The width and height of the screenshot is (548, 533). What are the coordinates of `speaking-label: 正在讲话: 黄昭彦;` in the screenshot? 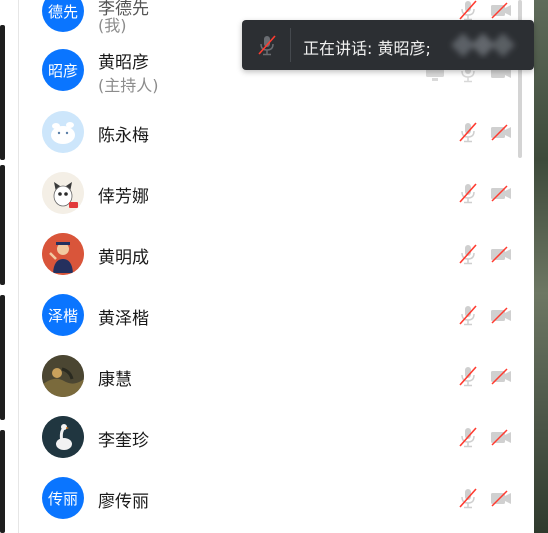 It's located at (367, 48).